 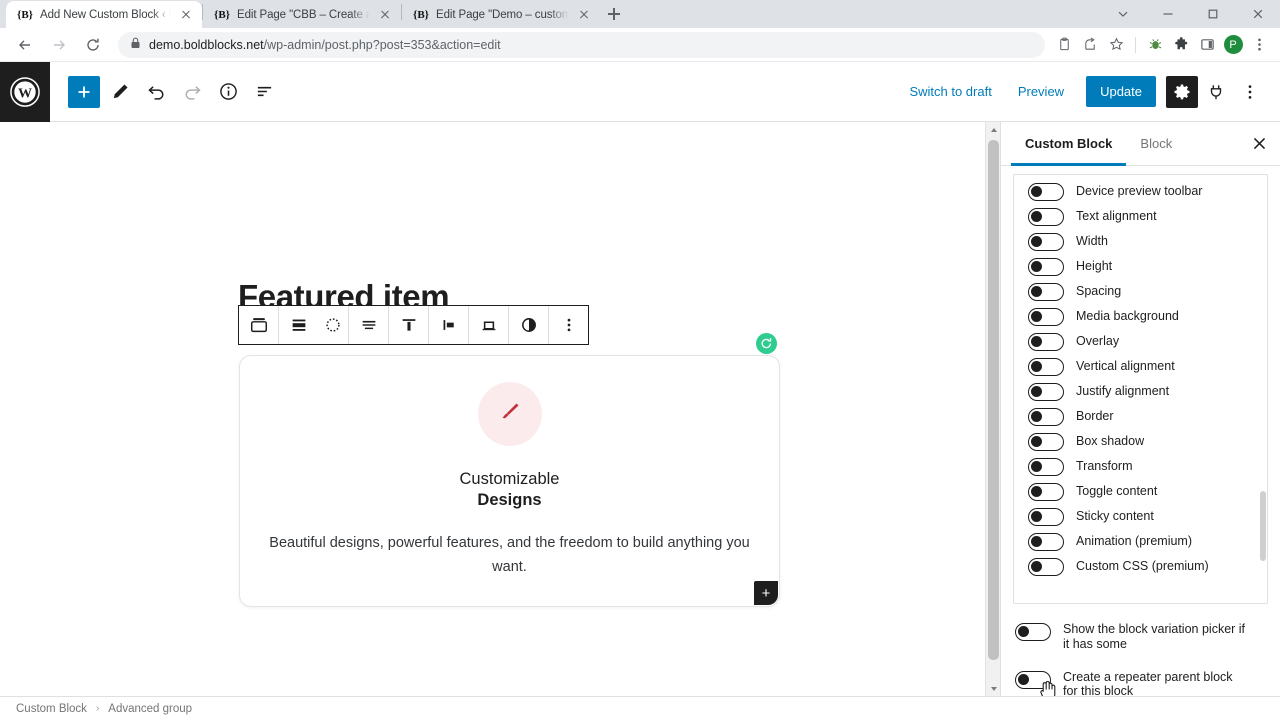 What do you see at coordinates (1155, 45) in the screenshot?
I see `bug-icon` at bounding box center [1155, 45].